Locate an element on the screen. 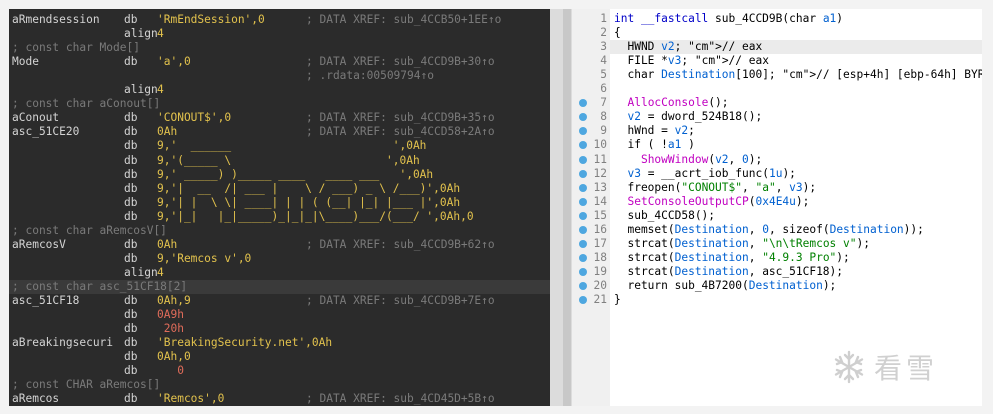 The width and height of the screenshot is (993, 414). pseudocode-line: 17 strcat(Destination, "\n\tRemcos v"); is located at coordinates (777, 244).